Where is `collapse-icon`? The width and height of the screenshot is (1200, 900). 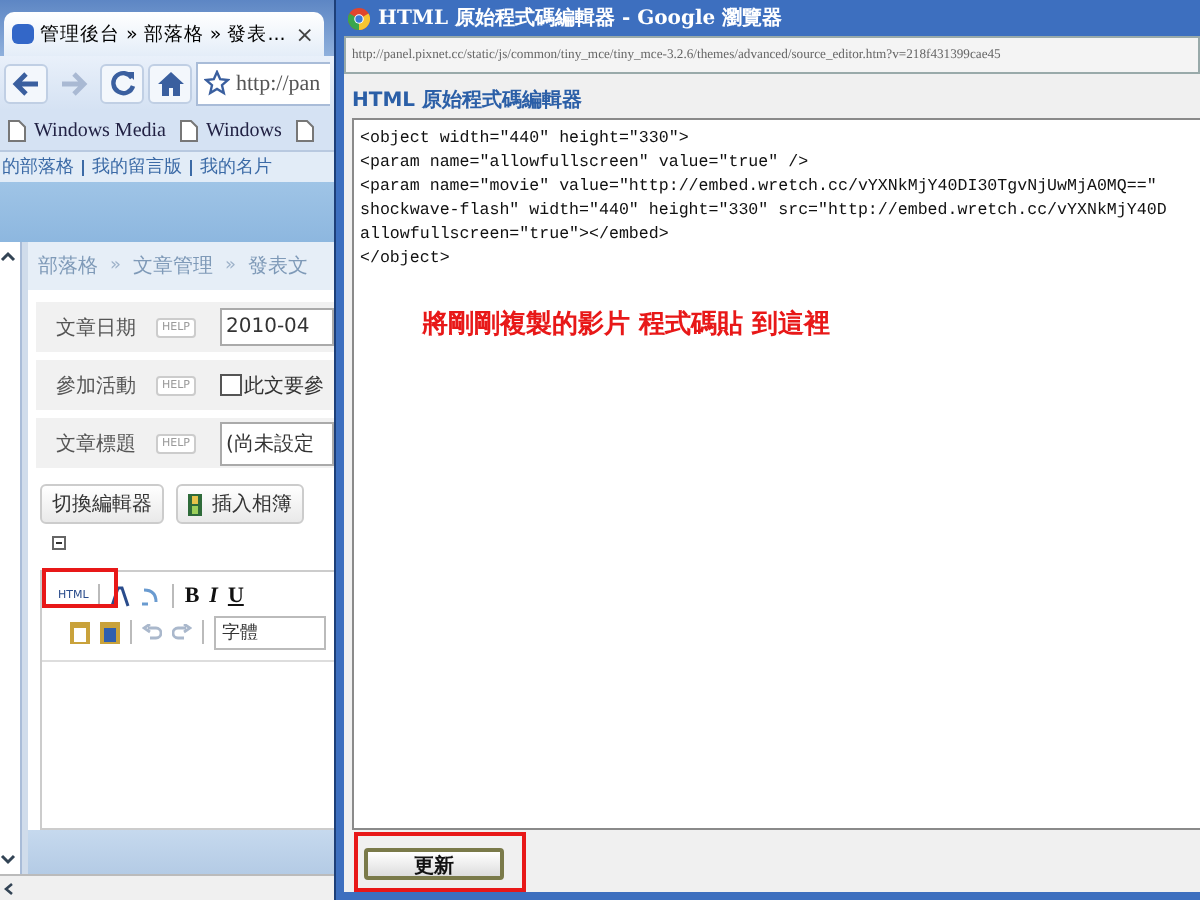
collapse-icon is located at coordinates (59, 543).